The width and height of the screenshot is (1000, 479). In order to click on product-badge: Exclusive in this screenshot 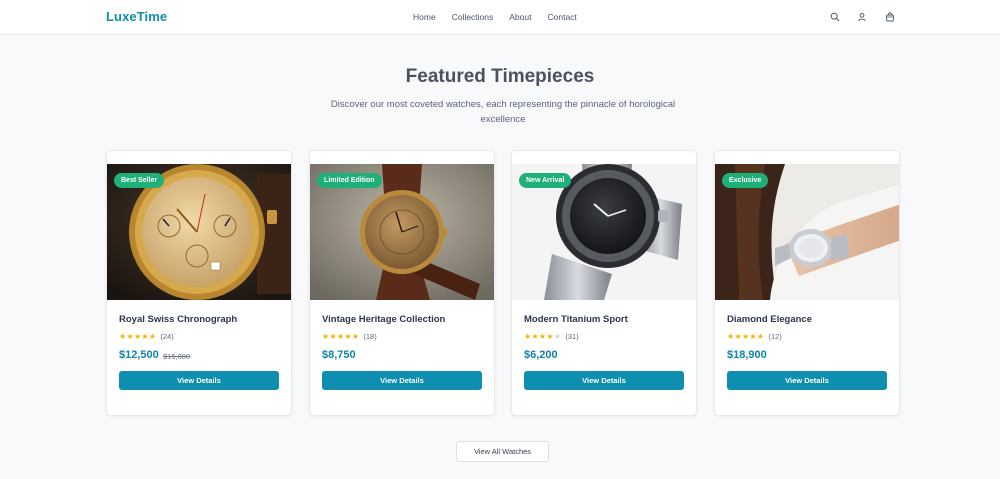, I will do `click(745, 180)`.